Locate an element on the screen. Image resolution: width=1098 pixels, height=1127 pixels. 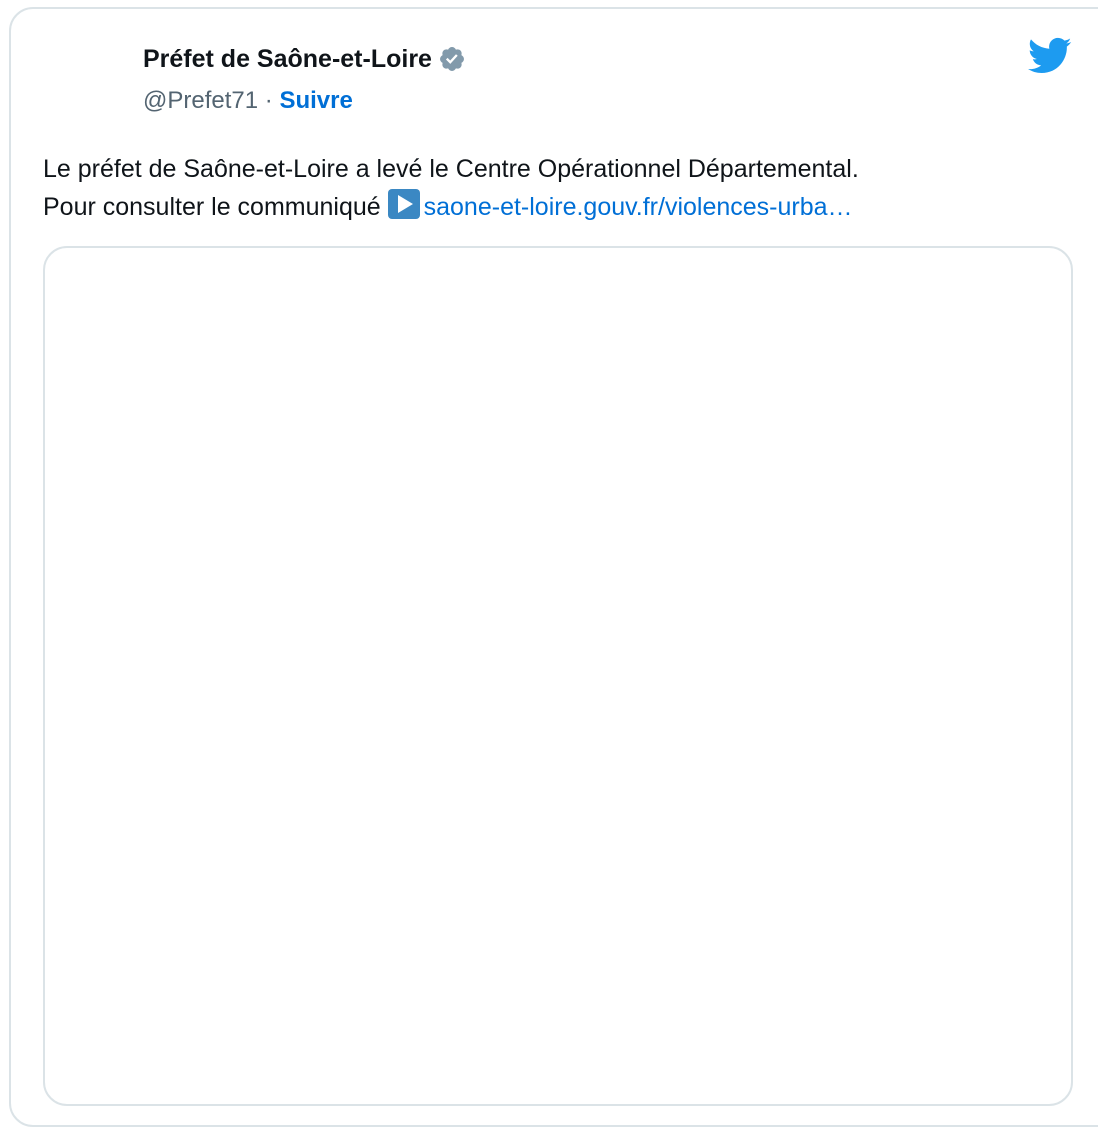
verified-badge-icon is located at coordinates (451, 59).